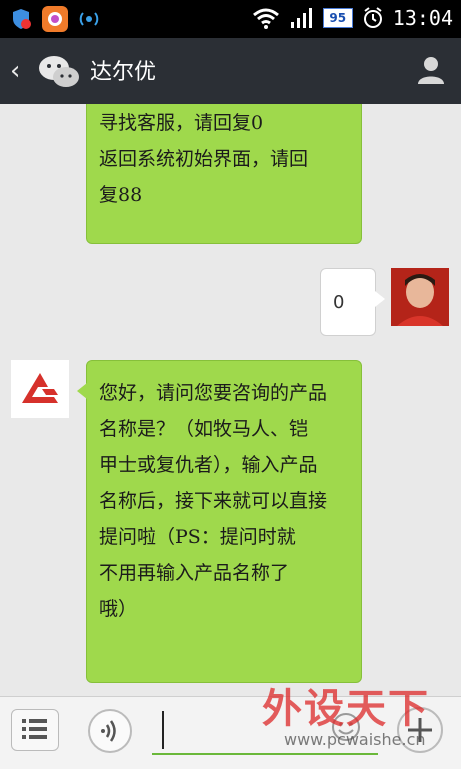 The width and height of the screenshot is (461, 769). I want to click on more-options-button, so click(420, 730).